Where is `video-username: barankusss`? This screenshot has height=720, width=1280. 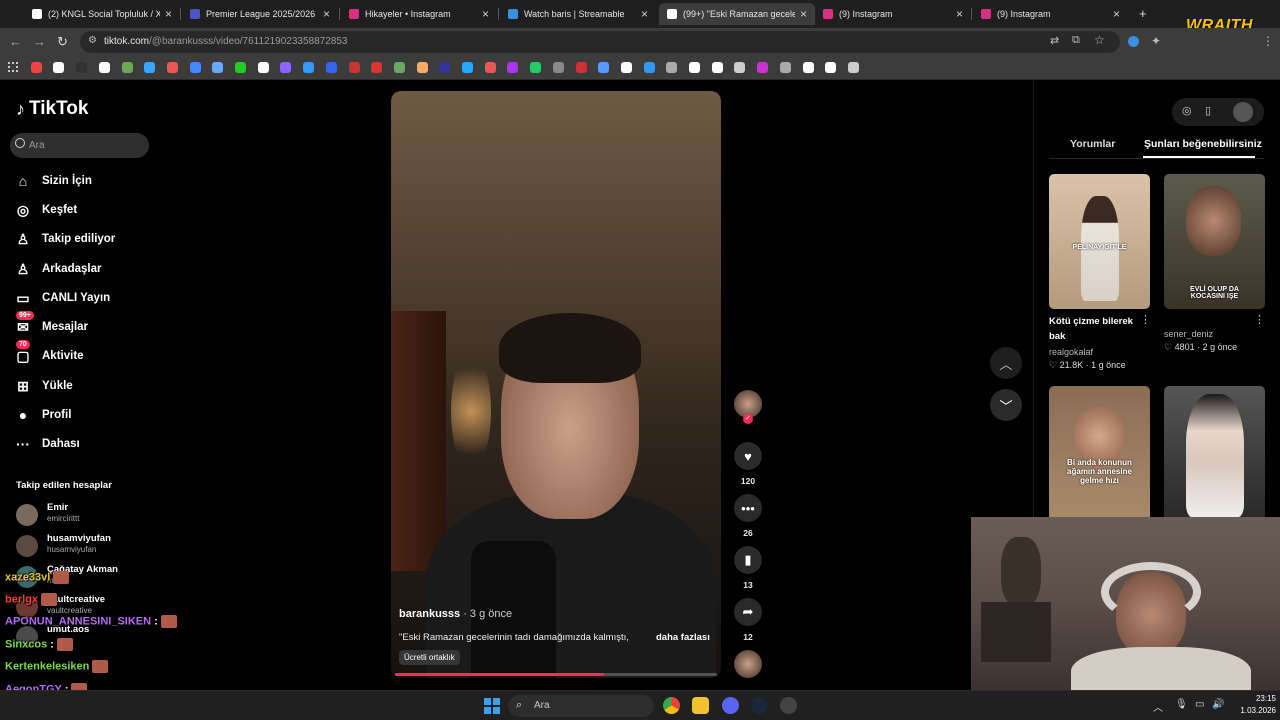
video-username: barankusss is located at coordinates (429, 614).